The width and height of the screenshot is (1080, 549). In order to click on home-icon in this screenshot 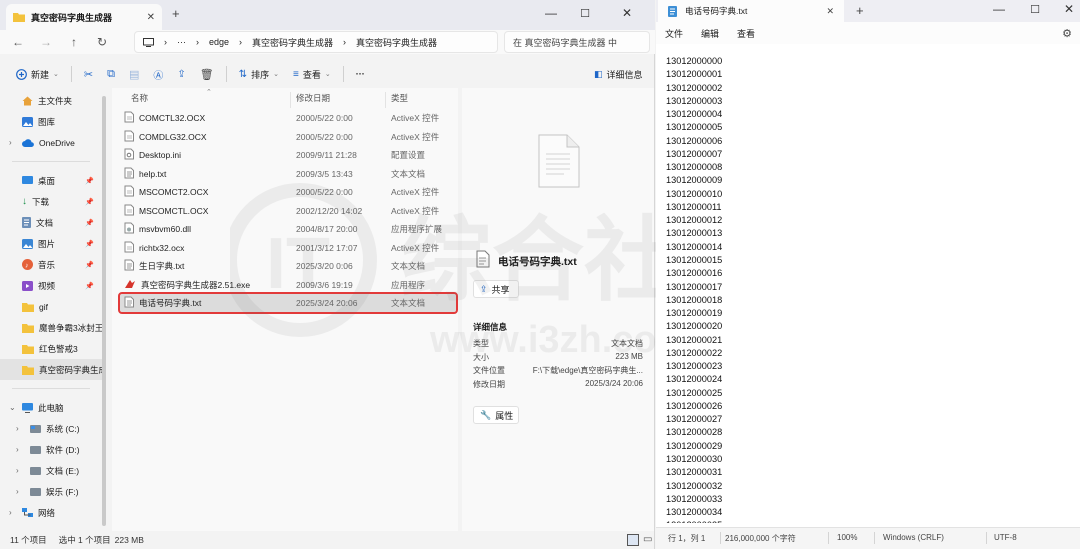, I will do `click(27, 100)`.